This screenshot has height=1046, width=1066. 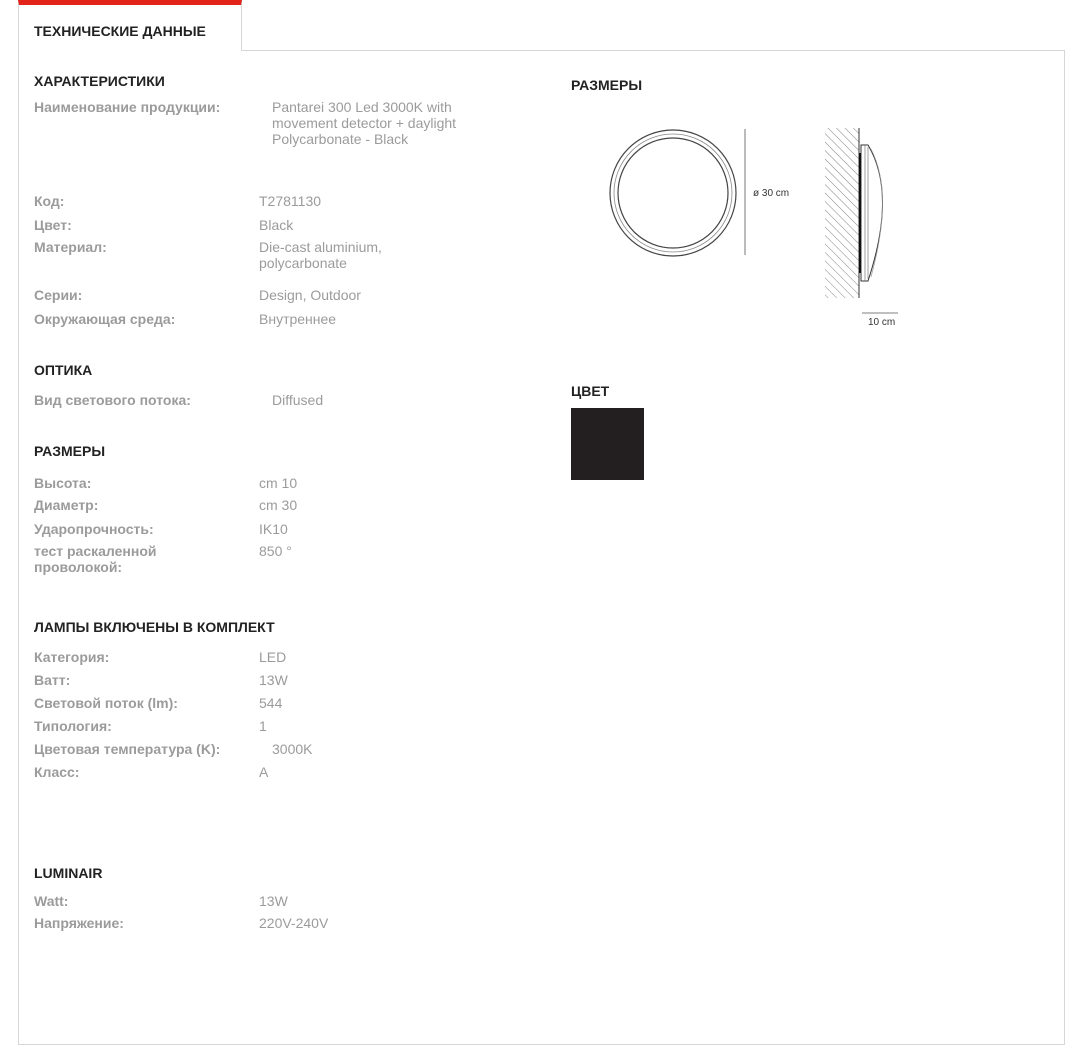 What do you see at coordinates (298, 319) in the screenshot?
I see `spec-value: Внутреннее` at bounding box center [298, 319].